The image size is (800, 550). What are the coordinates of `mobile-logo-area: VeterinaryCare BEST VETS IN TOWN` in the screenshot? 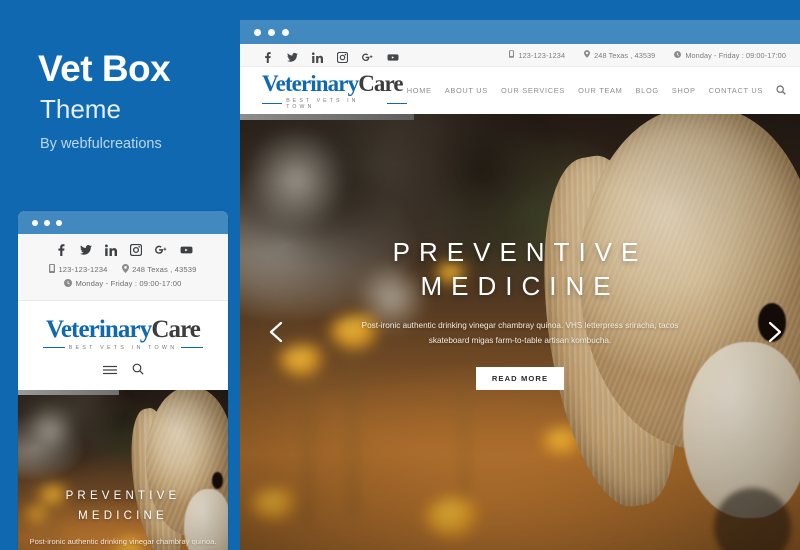 It's located at (123, 345).